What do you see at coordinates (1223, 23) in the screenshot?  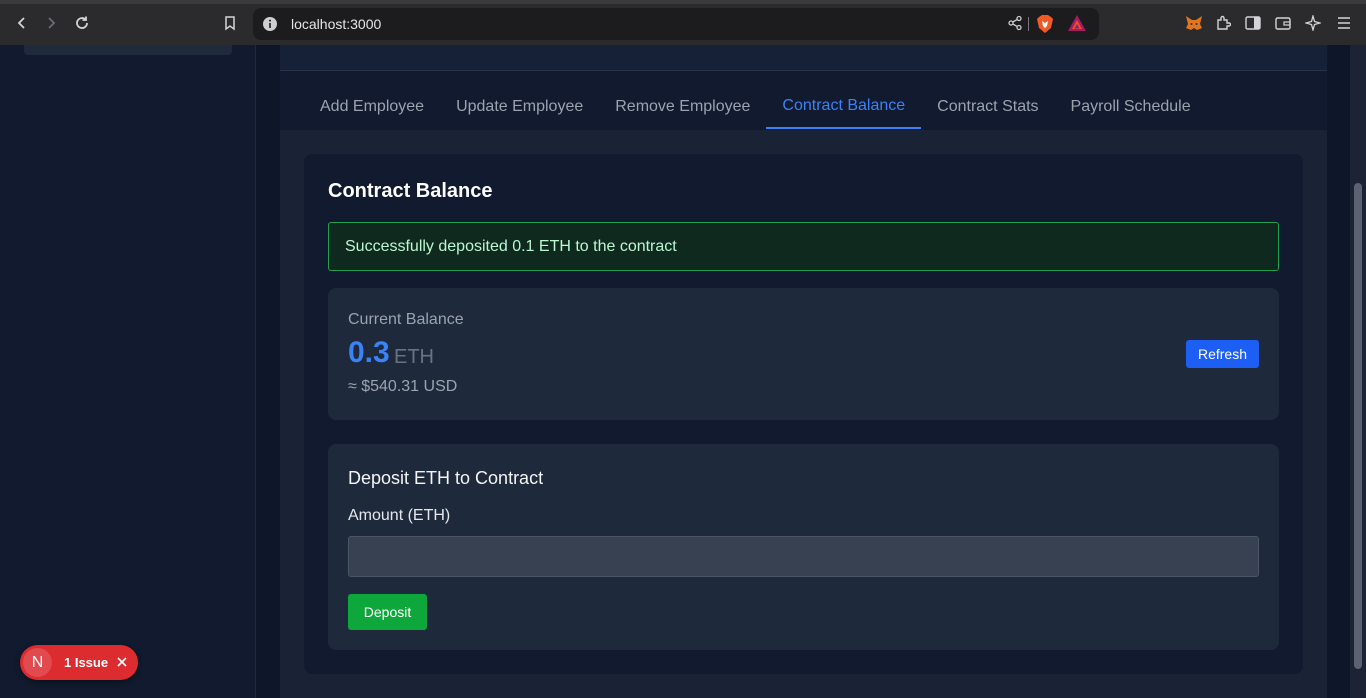 I see `extensions-icon` at bounding box center [1223, 23].